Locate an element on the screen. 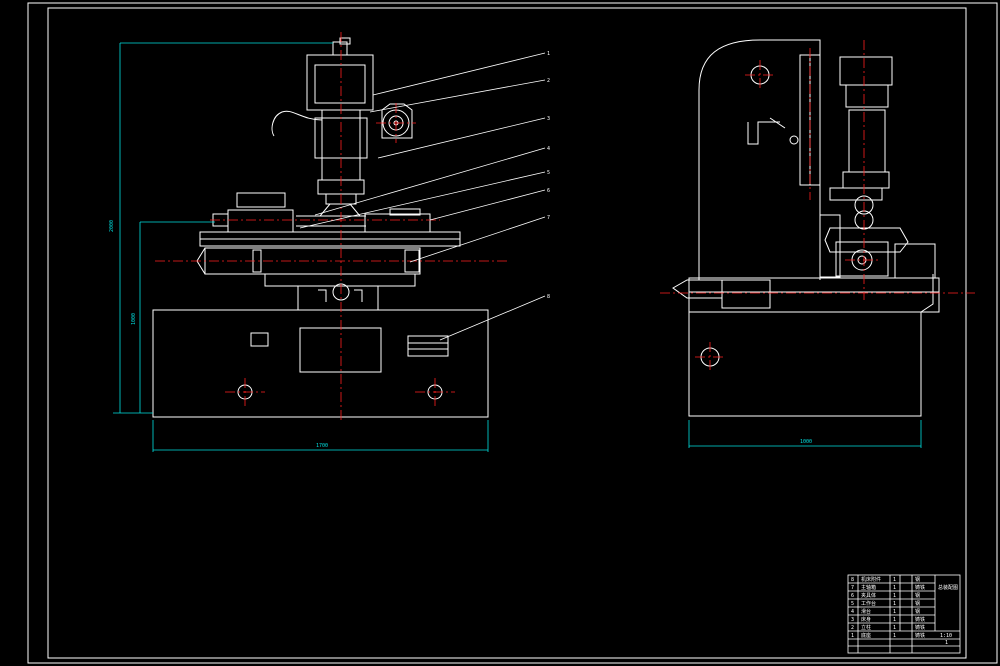 This screenshot has width=1000, height=666. svg-text: 工作台 is located at coordinates (868, 603).